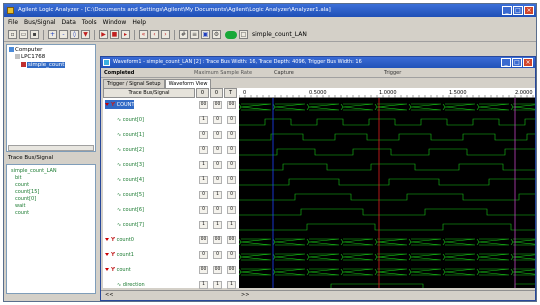 Image resolution: width=540 pixels, height=305 pixels. I want to click on grid-icon: #, so click(183, 34).